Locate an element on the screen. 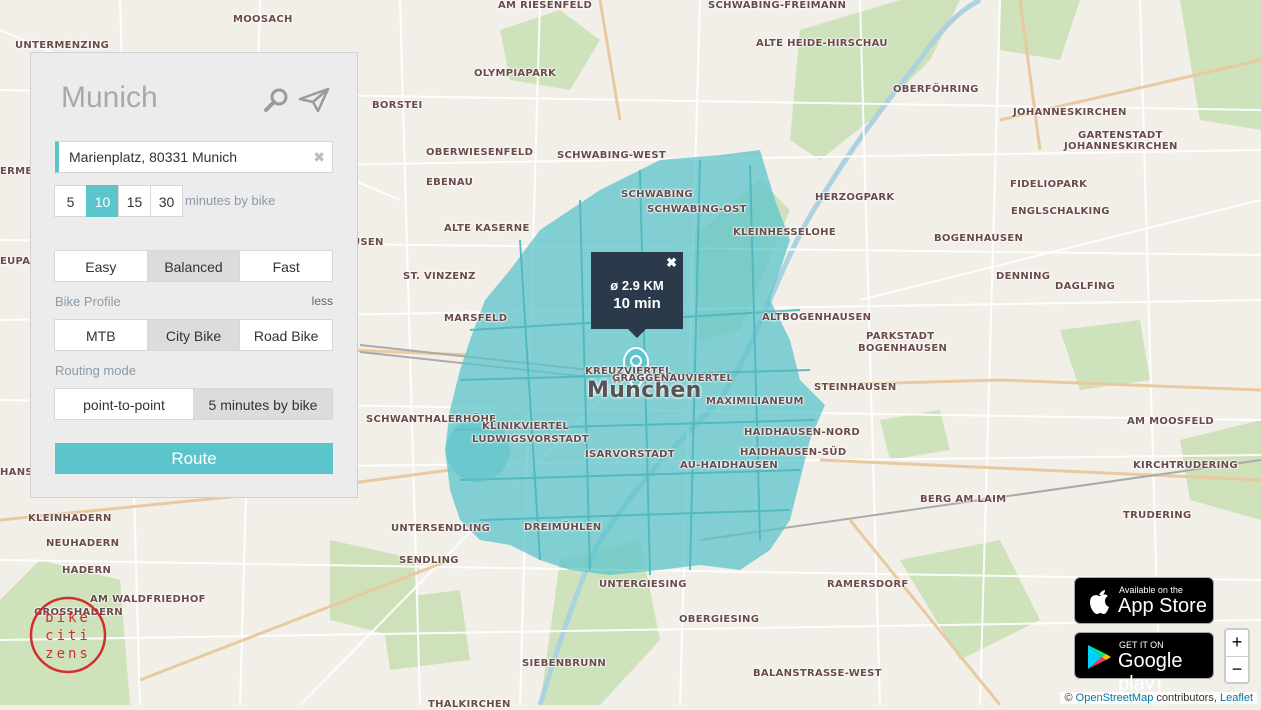 This screenshot has height=710, width=1261. place-label: HAIDHAUSEN-SÜD is located at coordinates (793, 452).